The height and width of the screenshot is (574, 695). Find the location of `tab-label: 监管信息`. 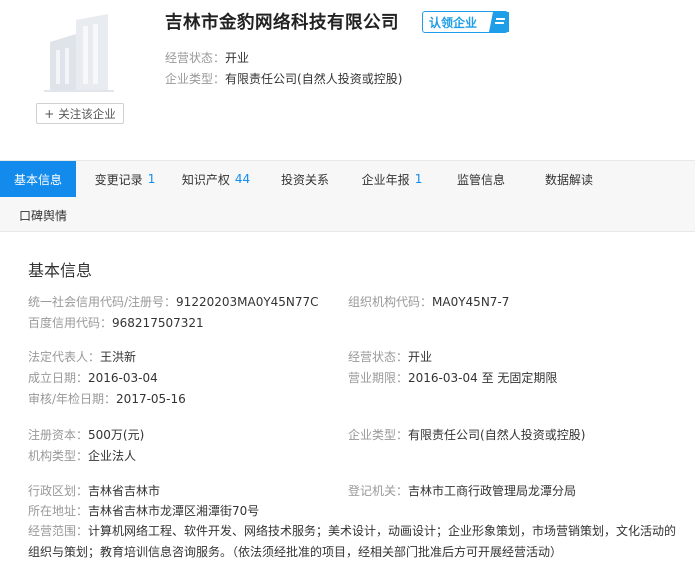

tab-label: 监管信息 is located at coordinates (480, 179).